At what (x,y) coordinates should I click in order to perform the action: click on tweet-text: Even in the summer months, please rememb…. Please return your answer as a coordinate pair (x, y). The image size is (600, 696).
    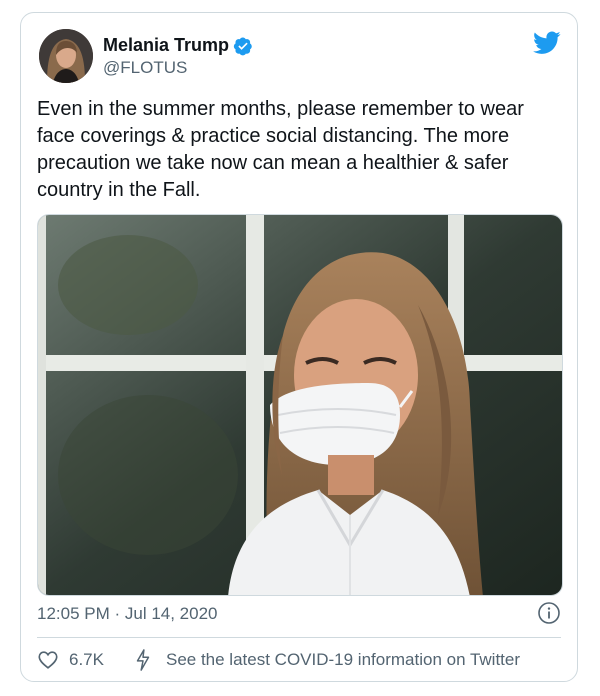
    Looking at the image, I should click on (280, 149).